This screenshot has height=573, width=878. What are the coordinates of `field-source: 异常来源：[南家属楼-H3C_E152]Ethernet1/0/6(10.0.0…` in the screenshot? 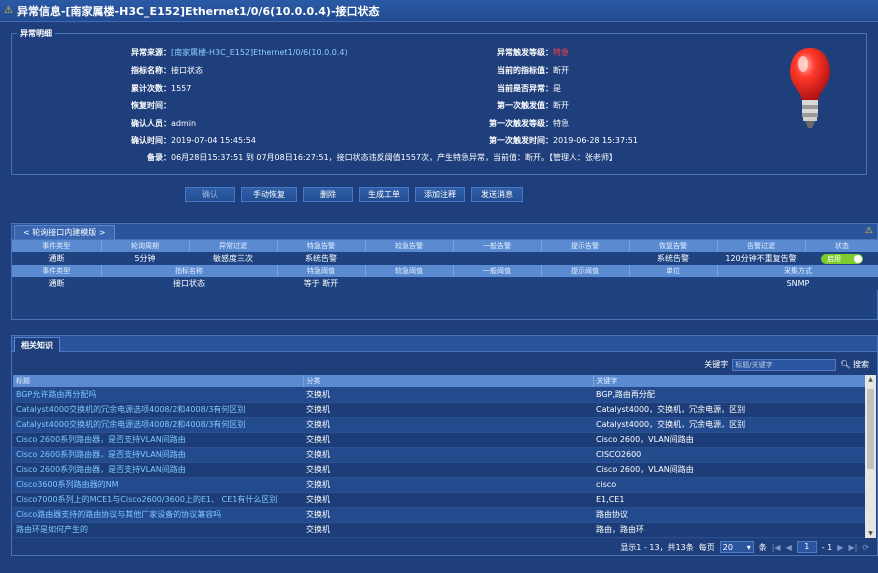 It's located at (239, 52).